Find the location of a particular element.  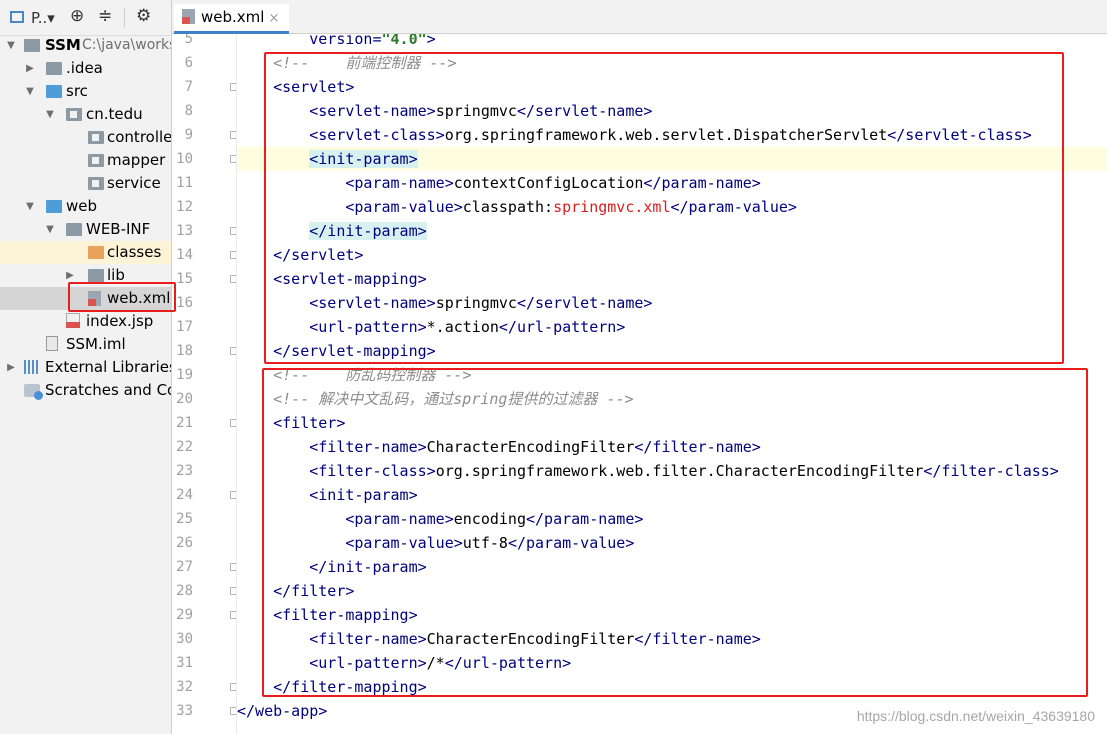

line-number: 9 is located at coordinates (188, 135).